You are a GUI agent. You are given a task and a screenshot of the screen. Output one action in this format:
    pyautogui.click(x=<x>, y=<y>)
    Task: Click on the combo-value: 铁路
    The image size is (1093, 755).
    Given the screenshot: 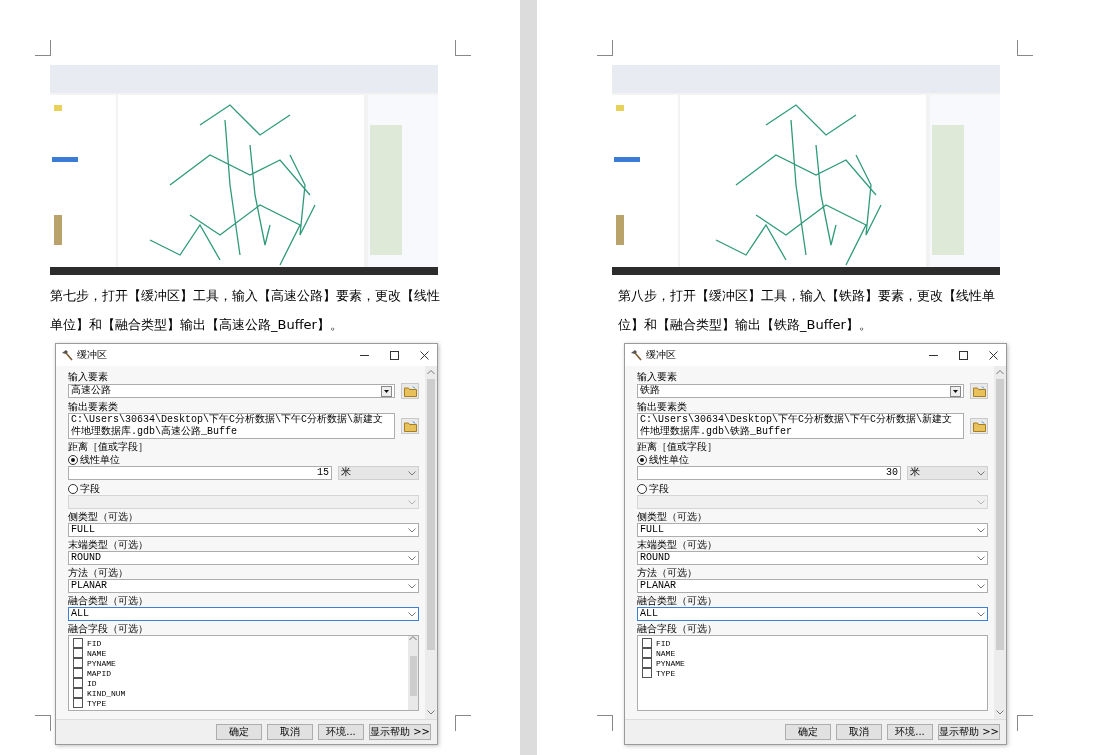 What is the action you would take?
    pyautogui.click(x=650, y=391)
    